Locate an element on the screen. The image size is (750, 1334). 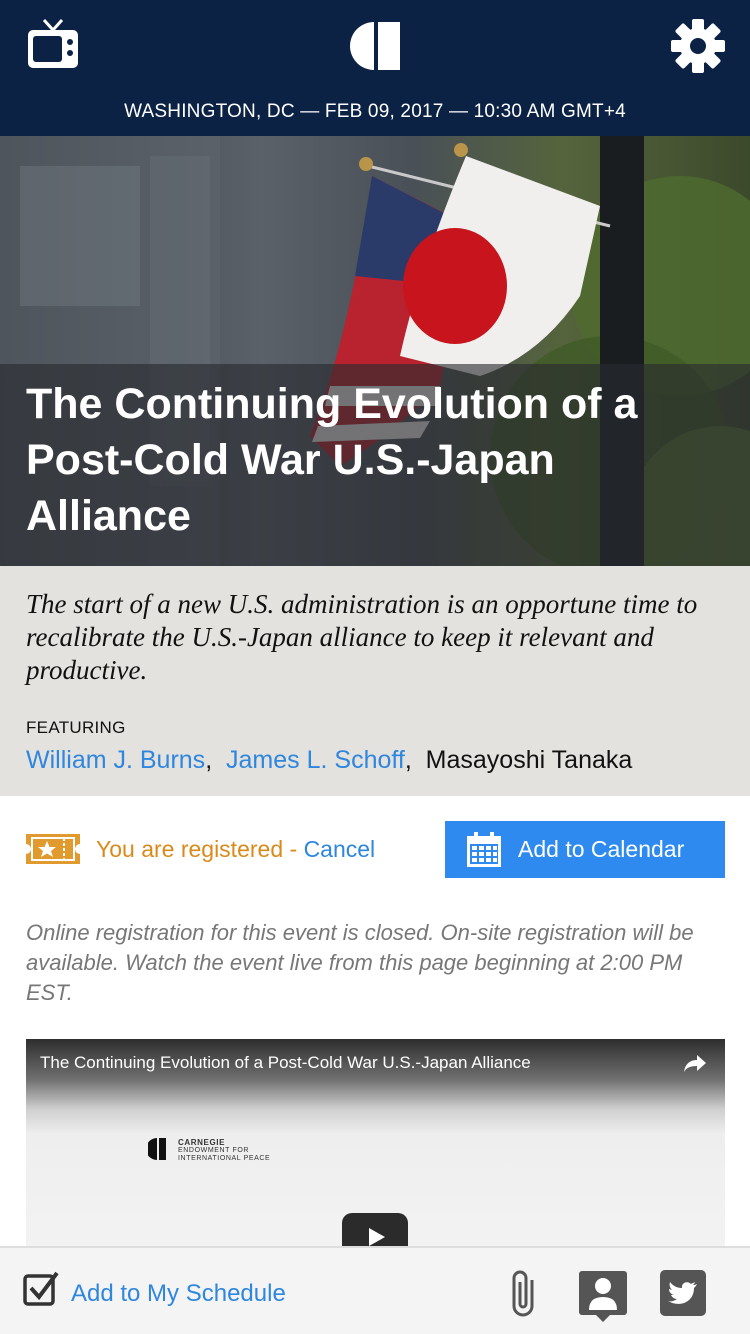
add-to-calendar-button: Add to Calendar is located at coordinates (585, 849).